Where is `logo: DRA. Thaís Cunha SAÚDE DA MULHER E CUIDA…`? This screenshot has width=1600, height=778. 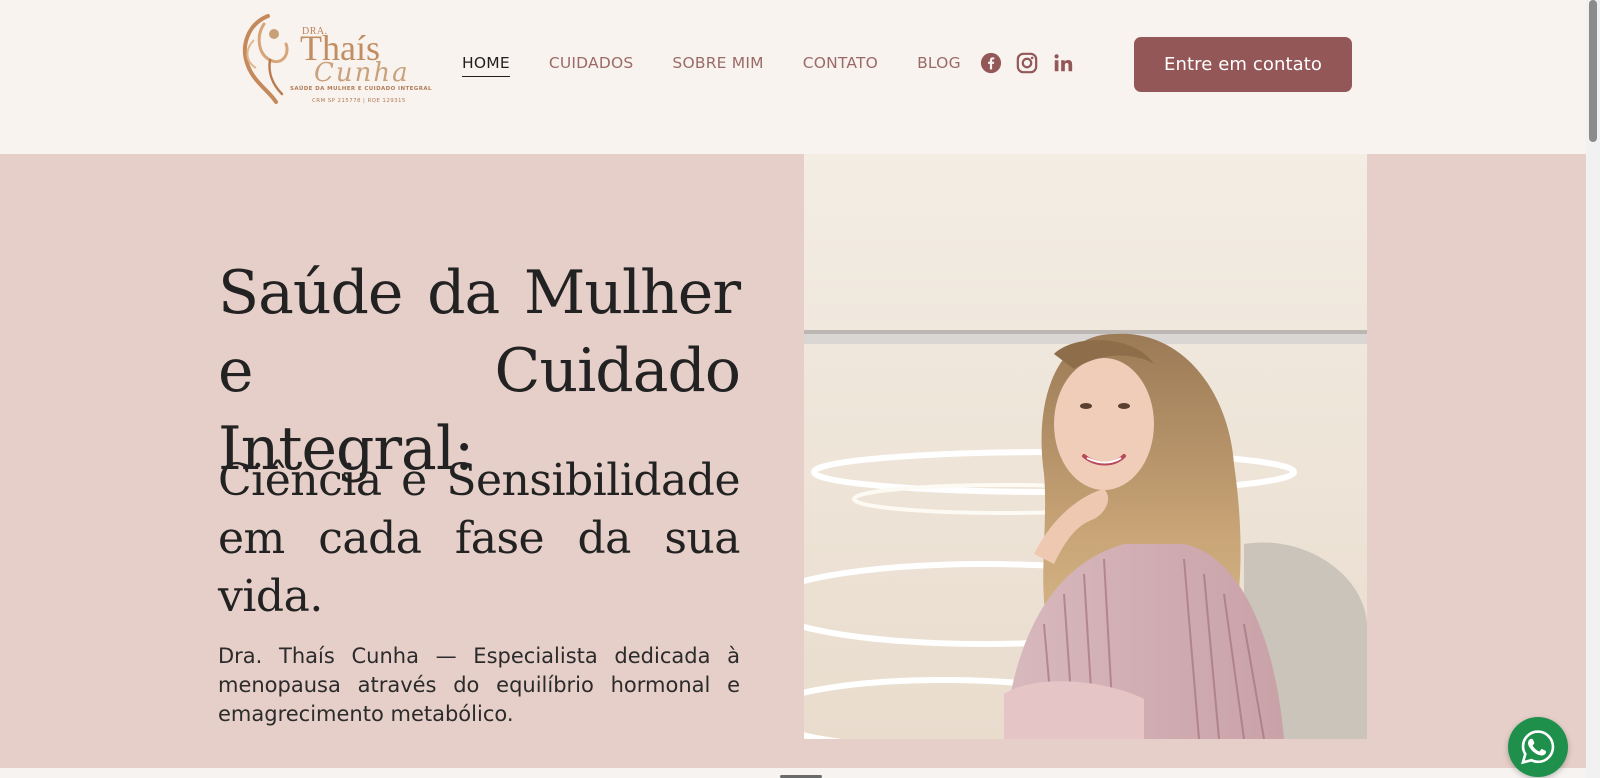 logo: DRA. Thaís Cunha SAÚDE DA MULHER E CUIDA… is located at coordinates (331, 59).